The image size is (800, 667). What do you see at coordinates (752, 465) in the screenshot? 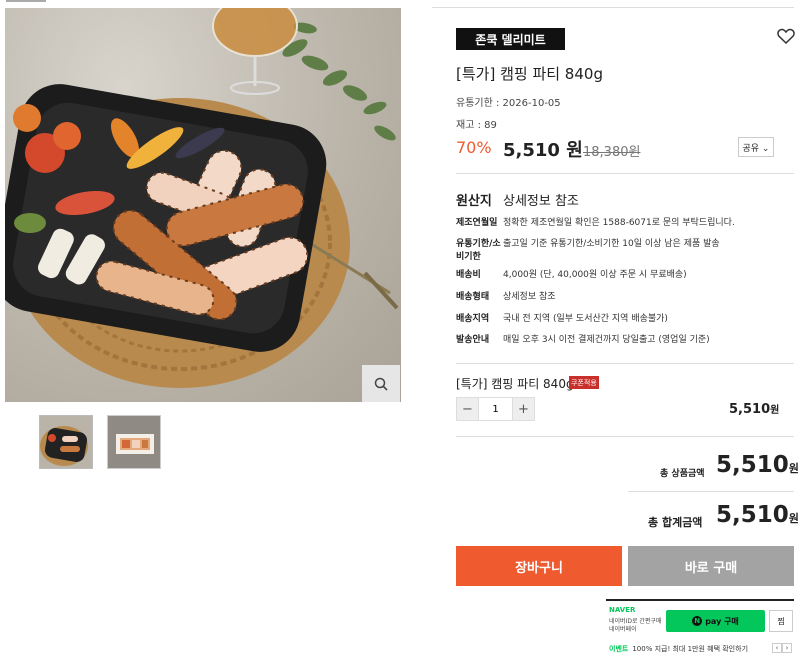
I see `total-product-amount: 5,510` at bounding box center [752, 465].